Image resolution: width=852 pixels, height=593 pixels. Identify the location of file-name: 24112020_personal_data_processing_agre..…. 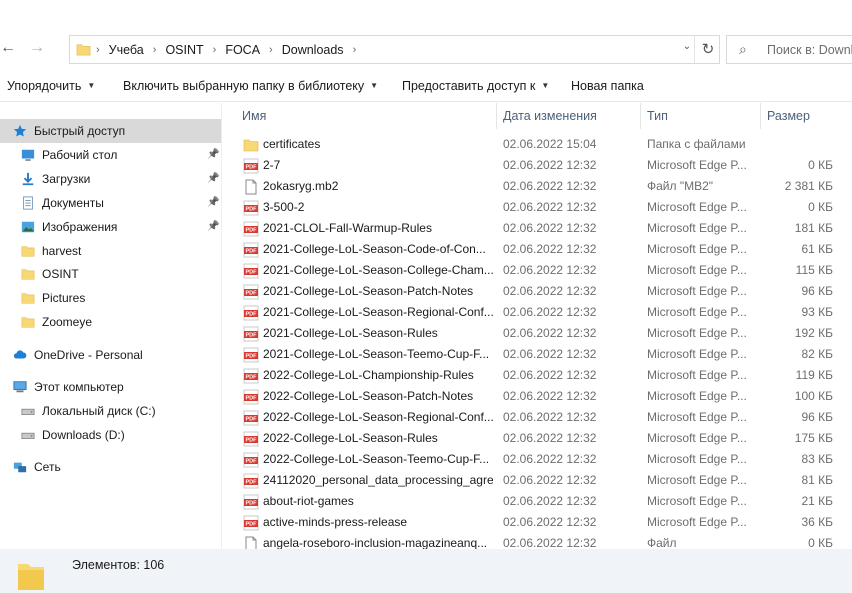
(378, 480).